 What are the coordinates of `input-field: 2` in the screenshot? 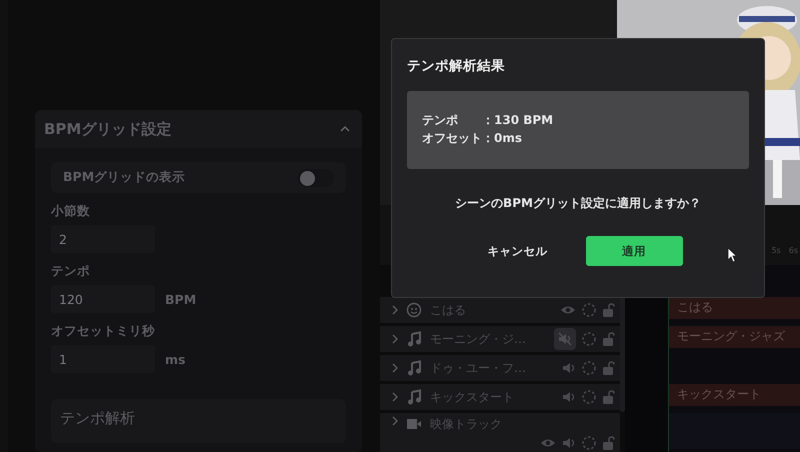 It's located at (103, 239).